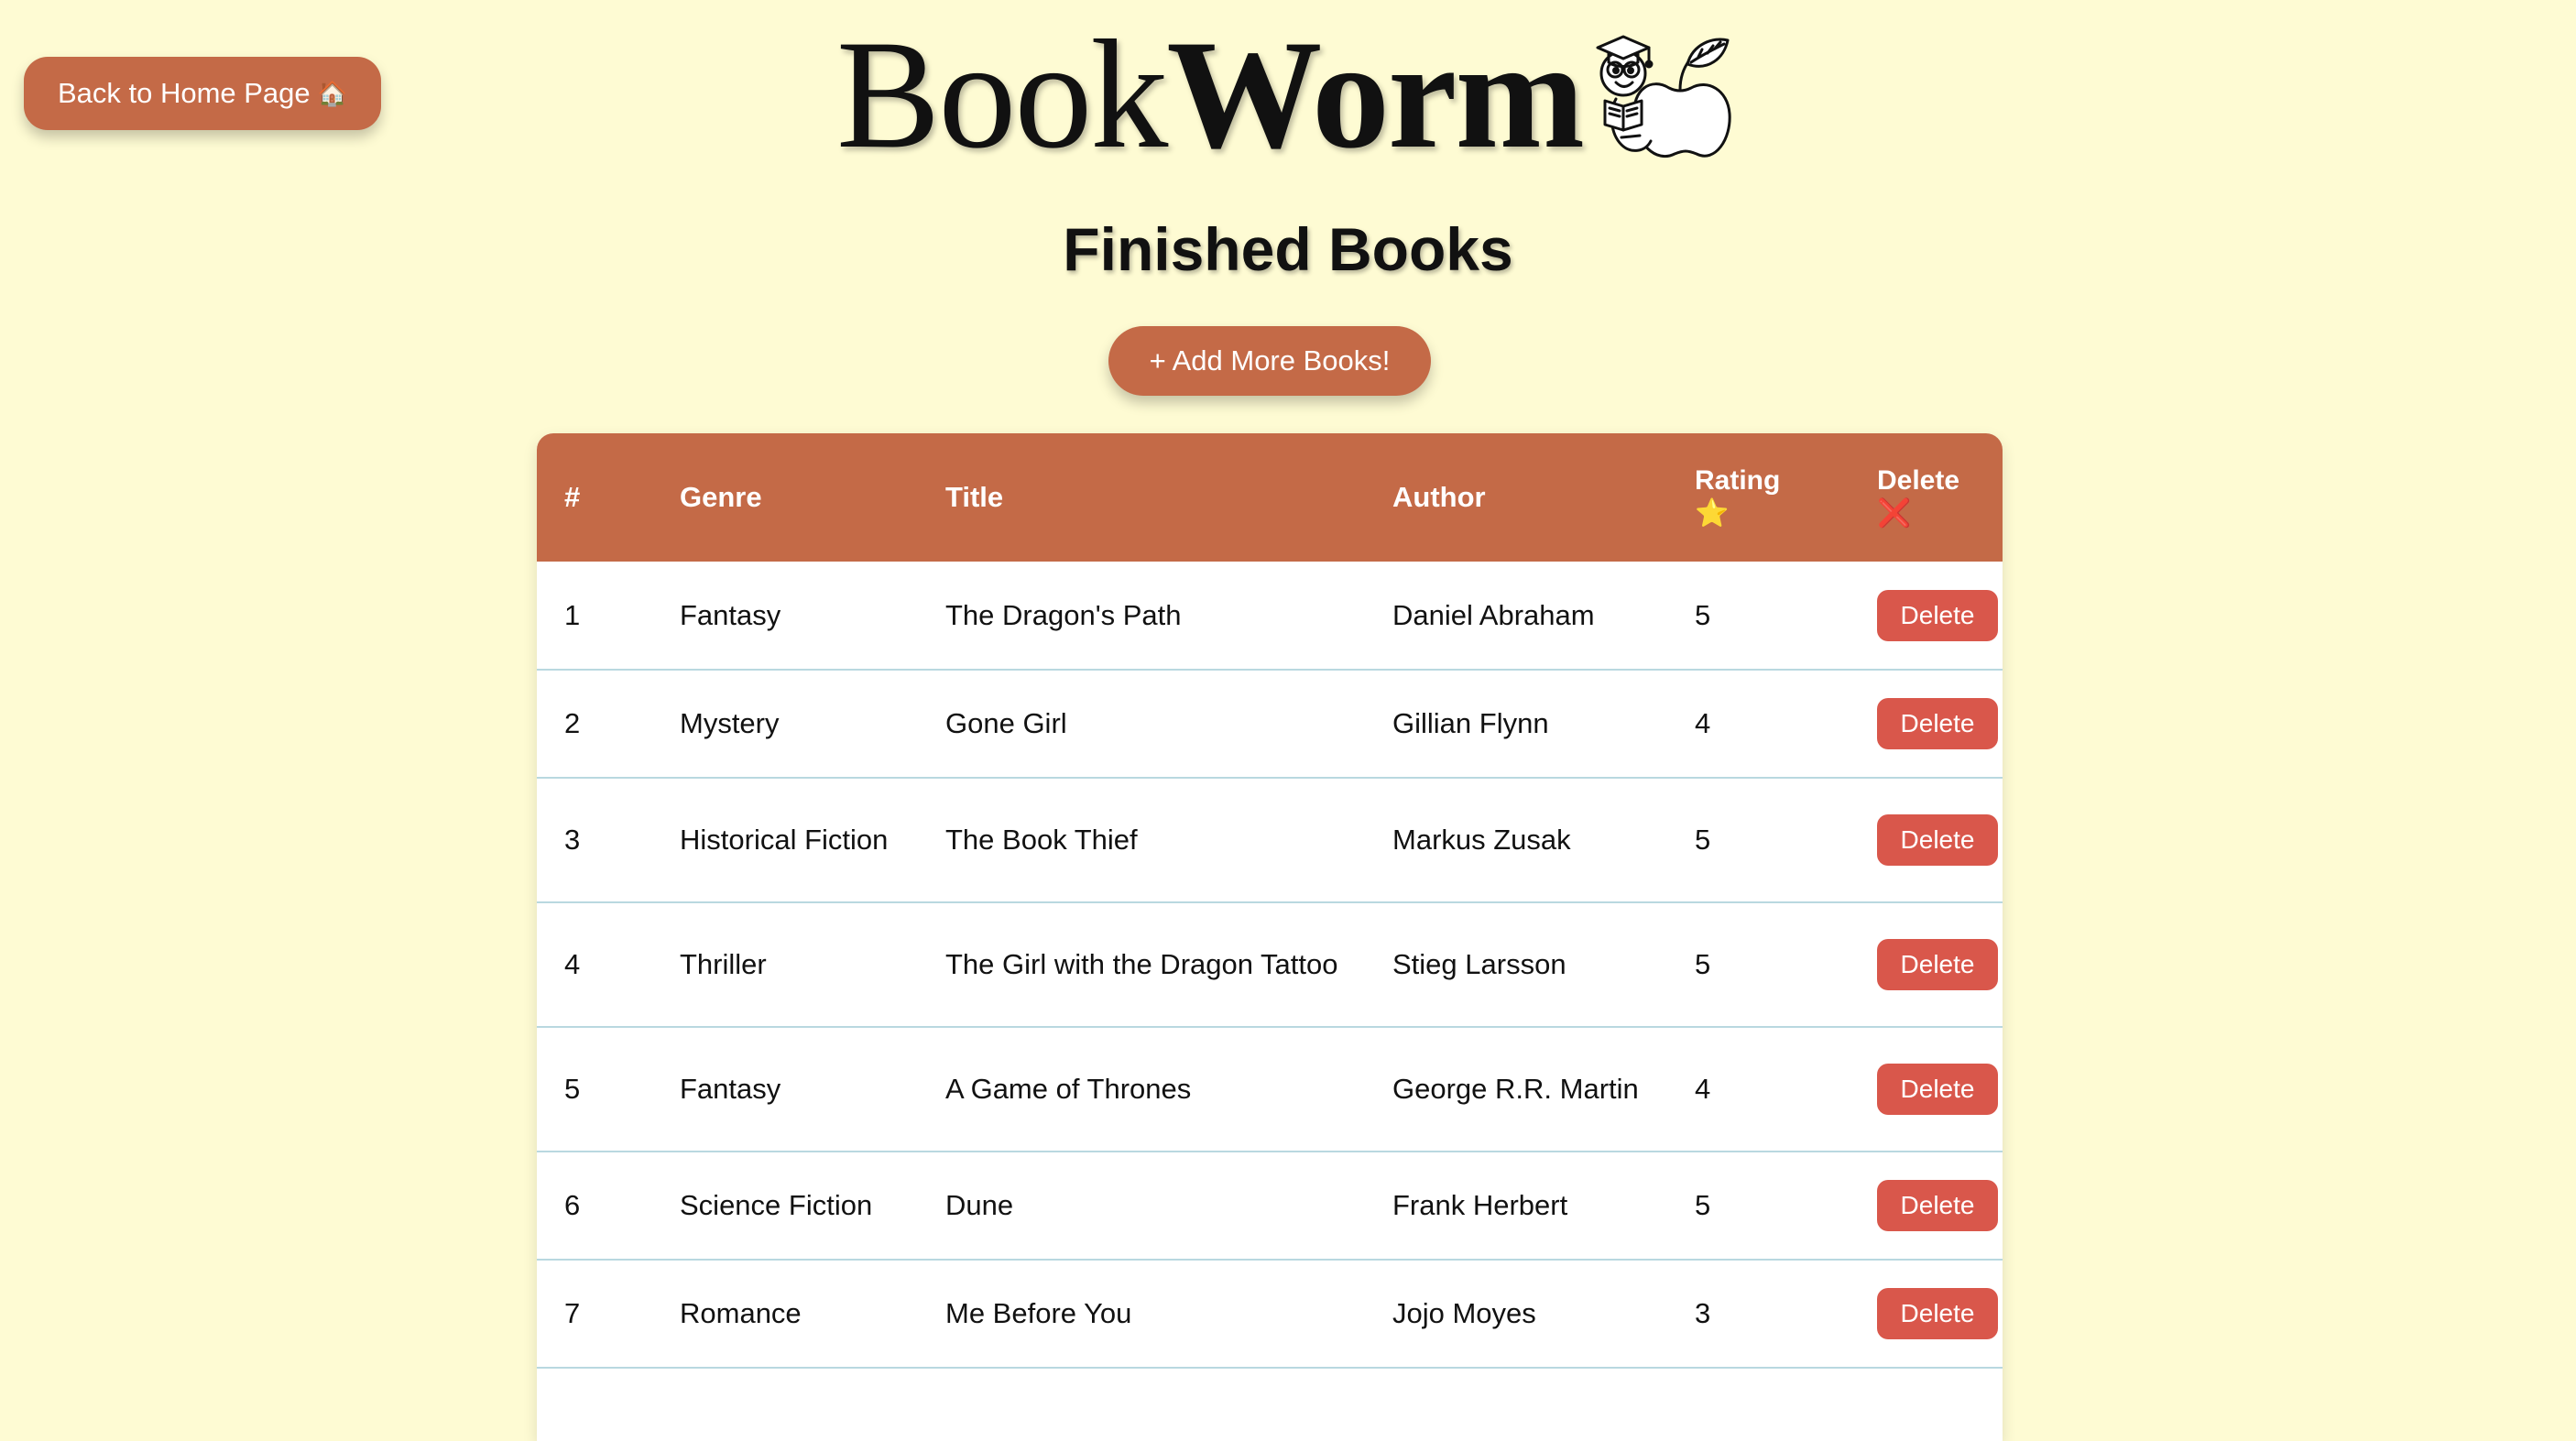 This screenshot has height=1441, width=2576. What do you see at coordinates (1738, 480) in the screenshot?
I see `column-header-rating-label: Rating` at bounding box center [1738, 480].